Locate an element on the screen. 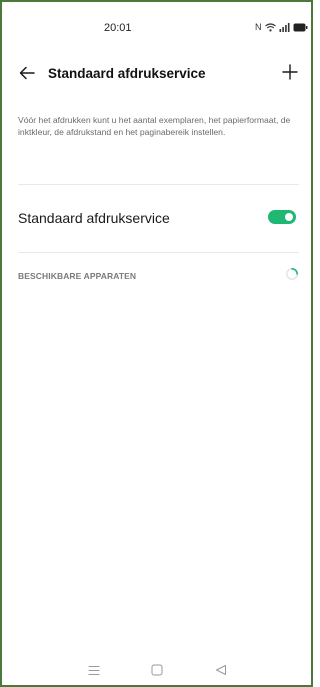  menu-icon is located at coordinates (94, 672).